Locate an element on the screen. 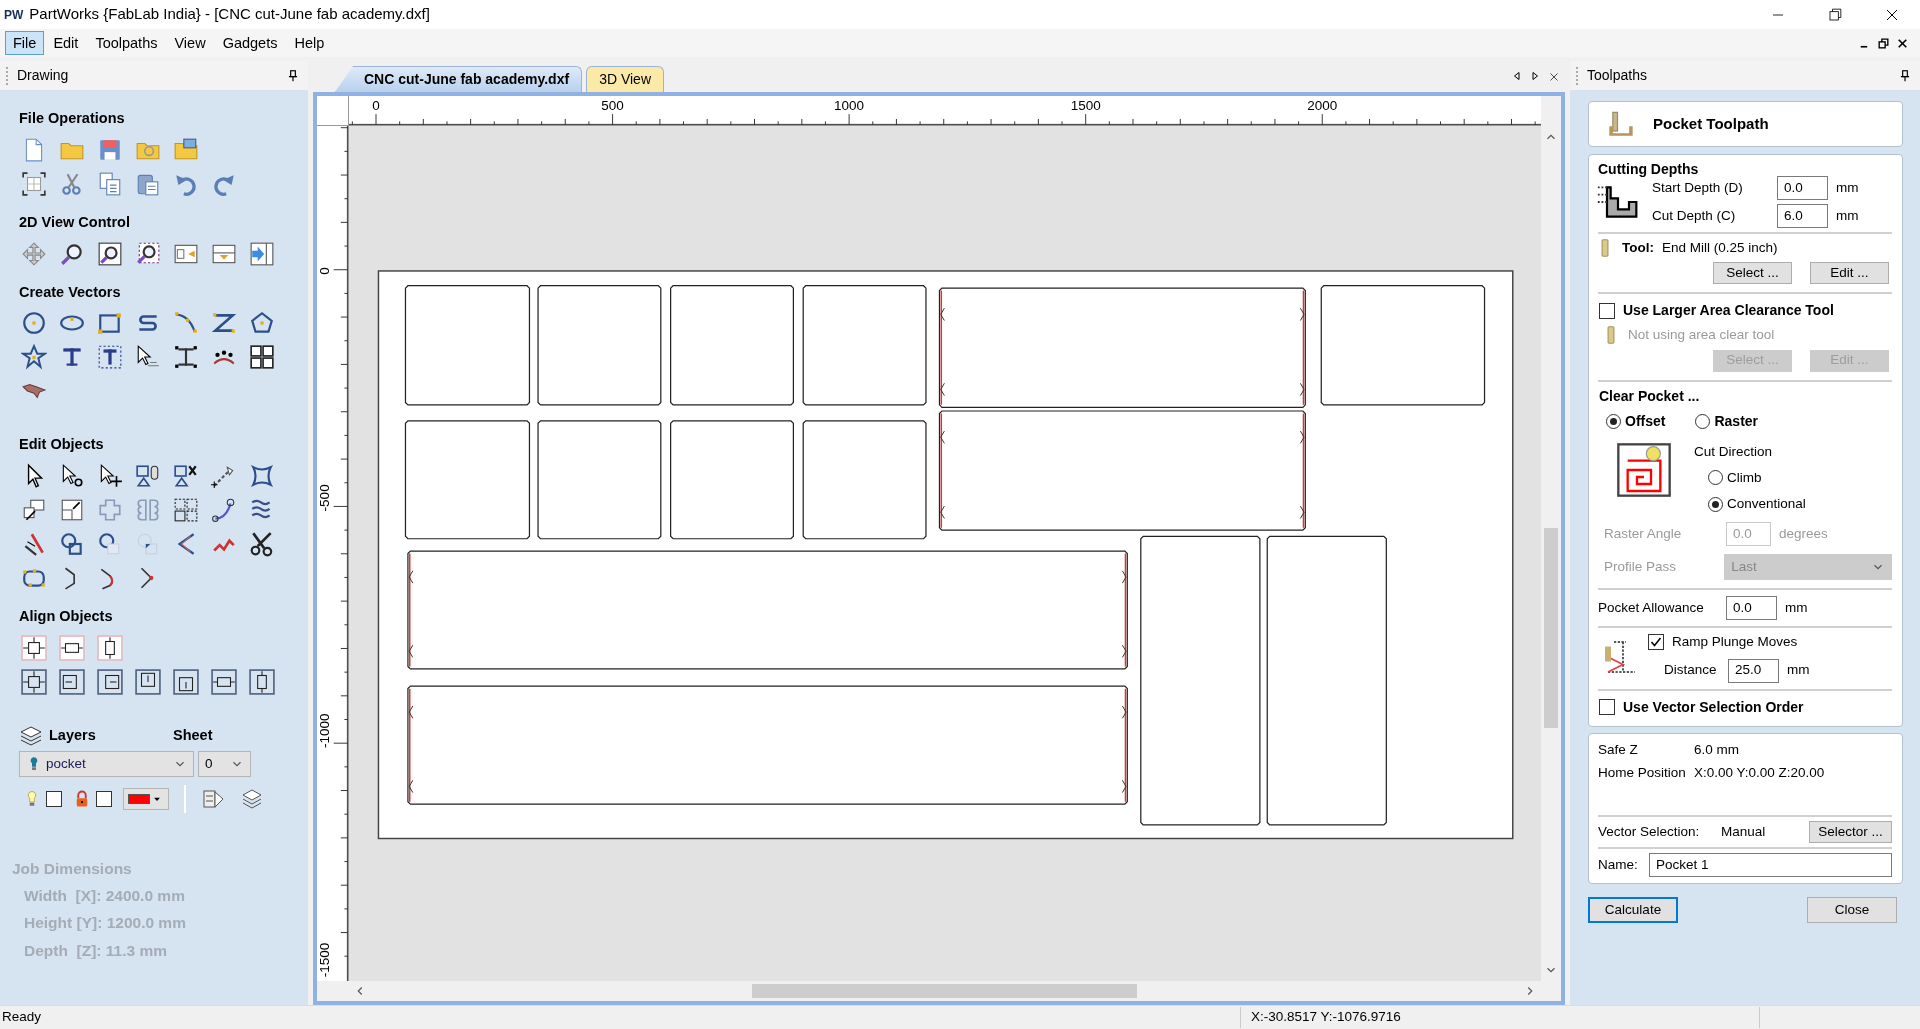 This screenshot has width=1920, height=1029. input-field: Pocket 1 is located at coordinates (1770, 865).